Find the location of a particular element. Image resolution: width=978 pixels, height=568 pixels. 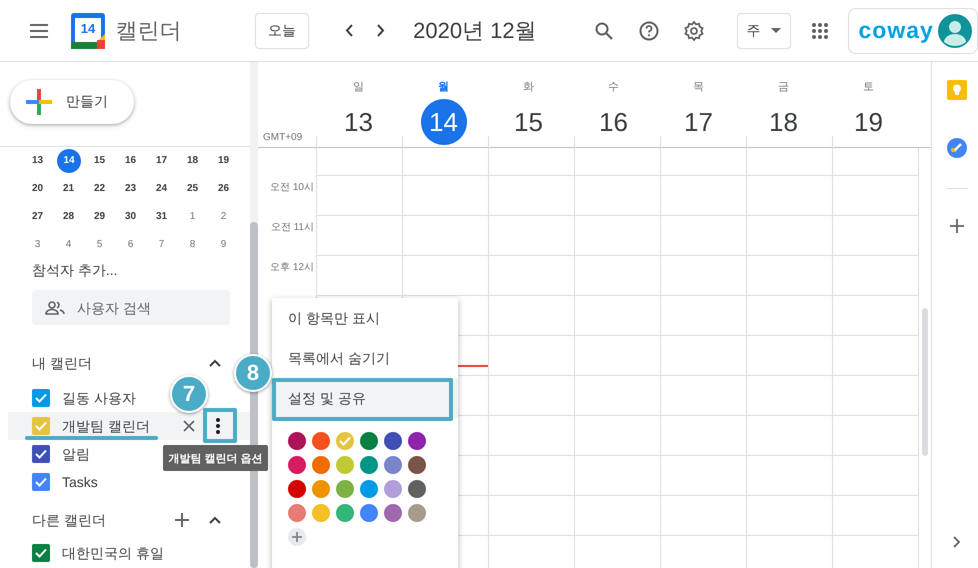

mini-calendar-day: 25 is located at coordinates (192, 189).